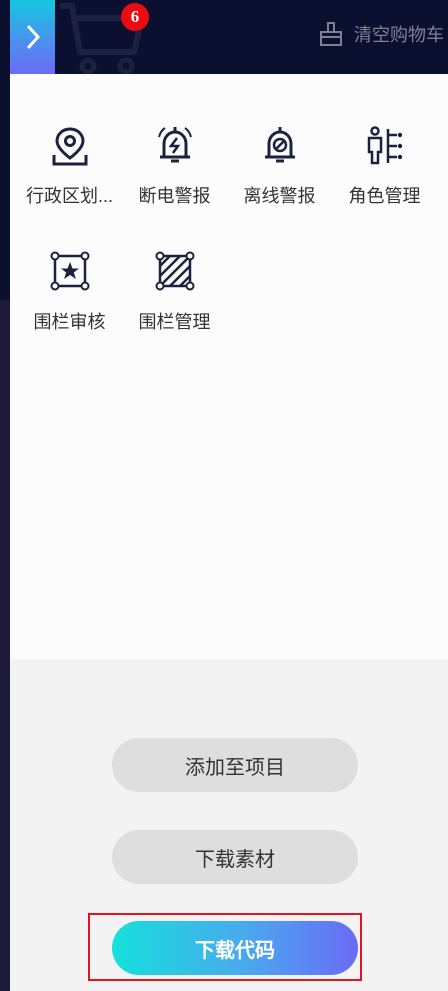 The image size is (448, 991). What do you see at coordinates (235, 948) in the screenshot?
I see `download-code-button: 下载代码` at bounding box center [235, 948].